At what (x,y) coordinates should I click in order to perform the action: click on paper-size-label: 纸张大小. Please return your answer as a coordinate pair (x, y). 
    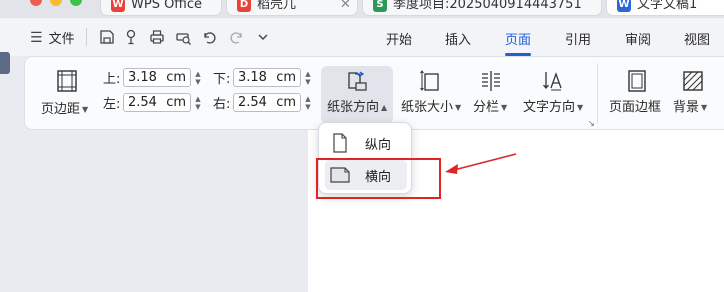
    Looking at the image, I should click on (427, 107).